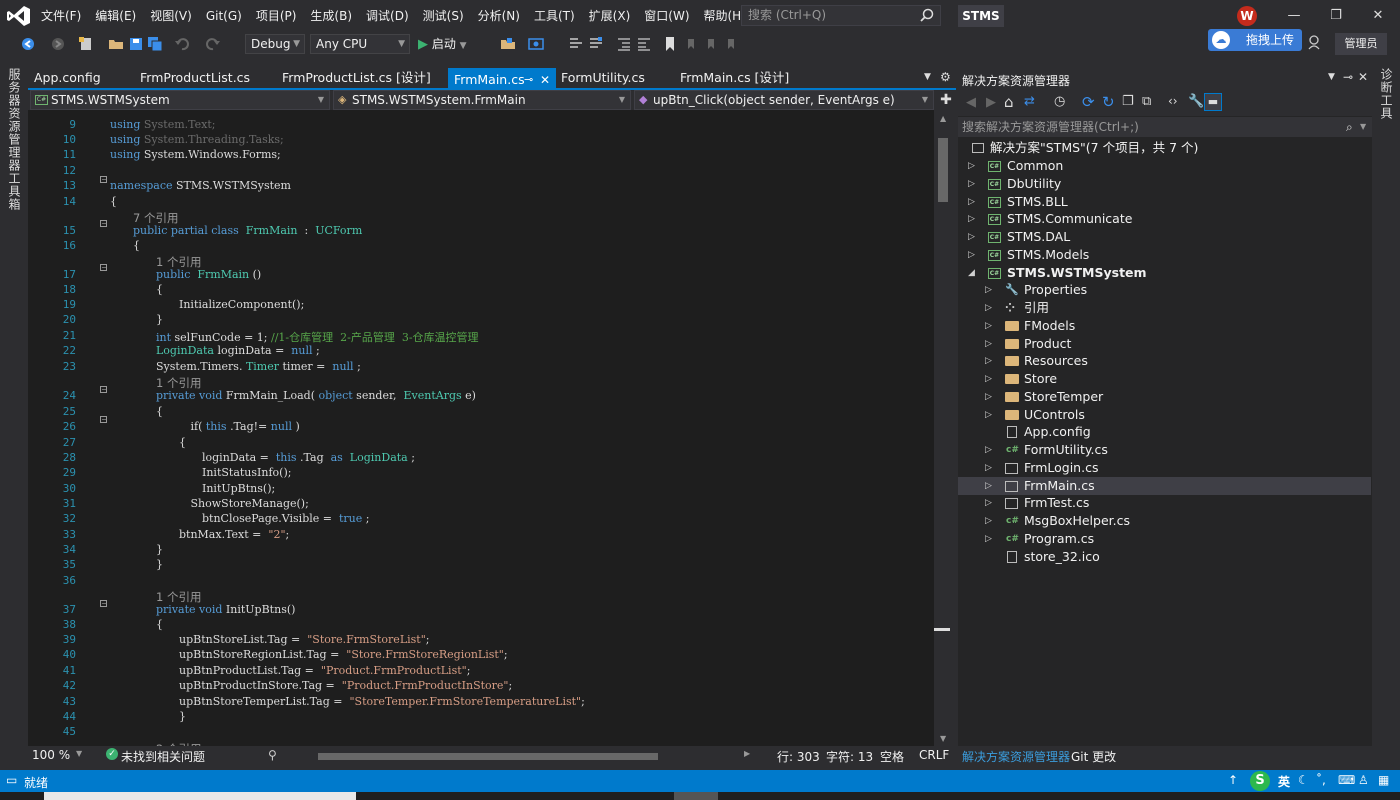 This screenshot has width=1400, height=800. Describe the element at coordinates (712, 44) in the screenshot. I see `next-bookmark-icon` at that location.